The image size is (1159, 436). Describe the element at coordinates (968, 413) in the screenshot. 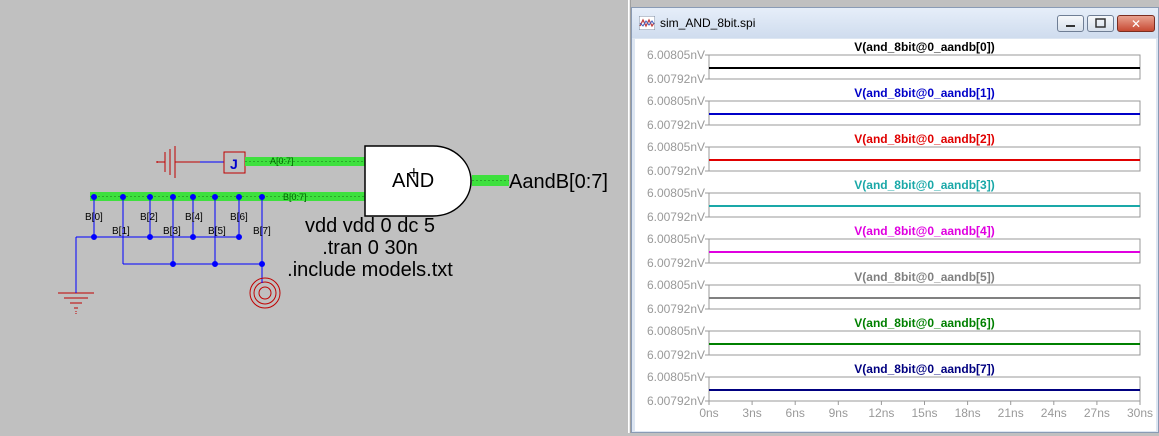

I see `xtick-label-6: 18ns` at that location.